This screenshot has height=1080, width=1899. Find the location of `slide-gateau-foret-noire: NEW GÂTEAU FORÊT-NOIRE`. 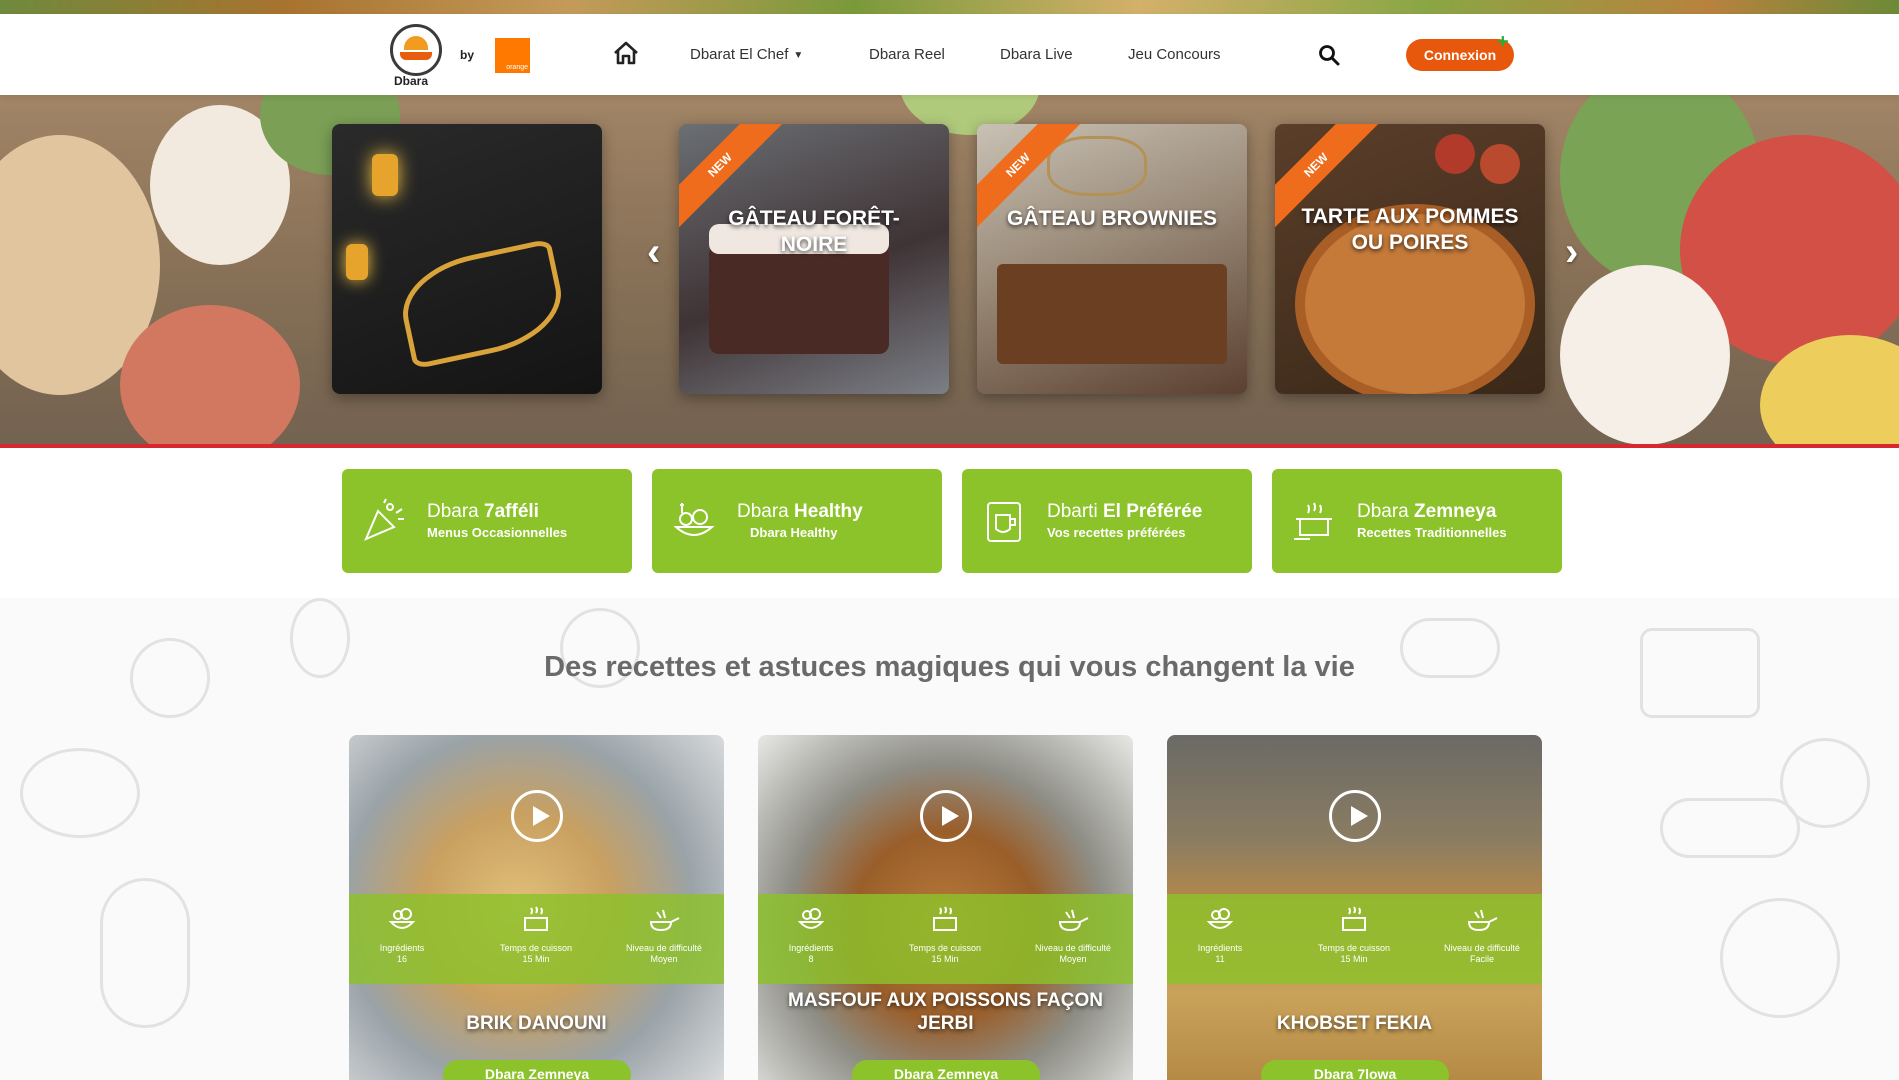

slide-gateau-foret-noire: NEW GÂTEAU FORÊT-NOIRE is located at coordinates (814, 259).